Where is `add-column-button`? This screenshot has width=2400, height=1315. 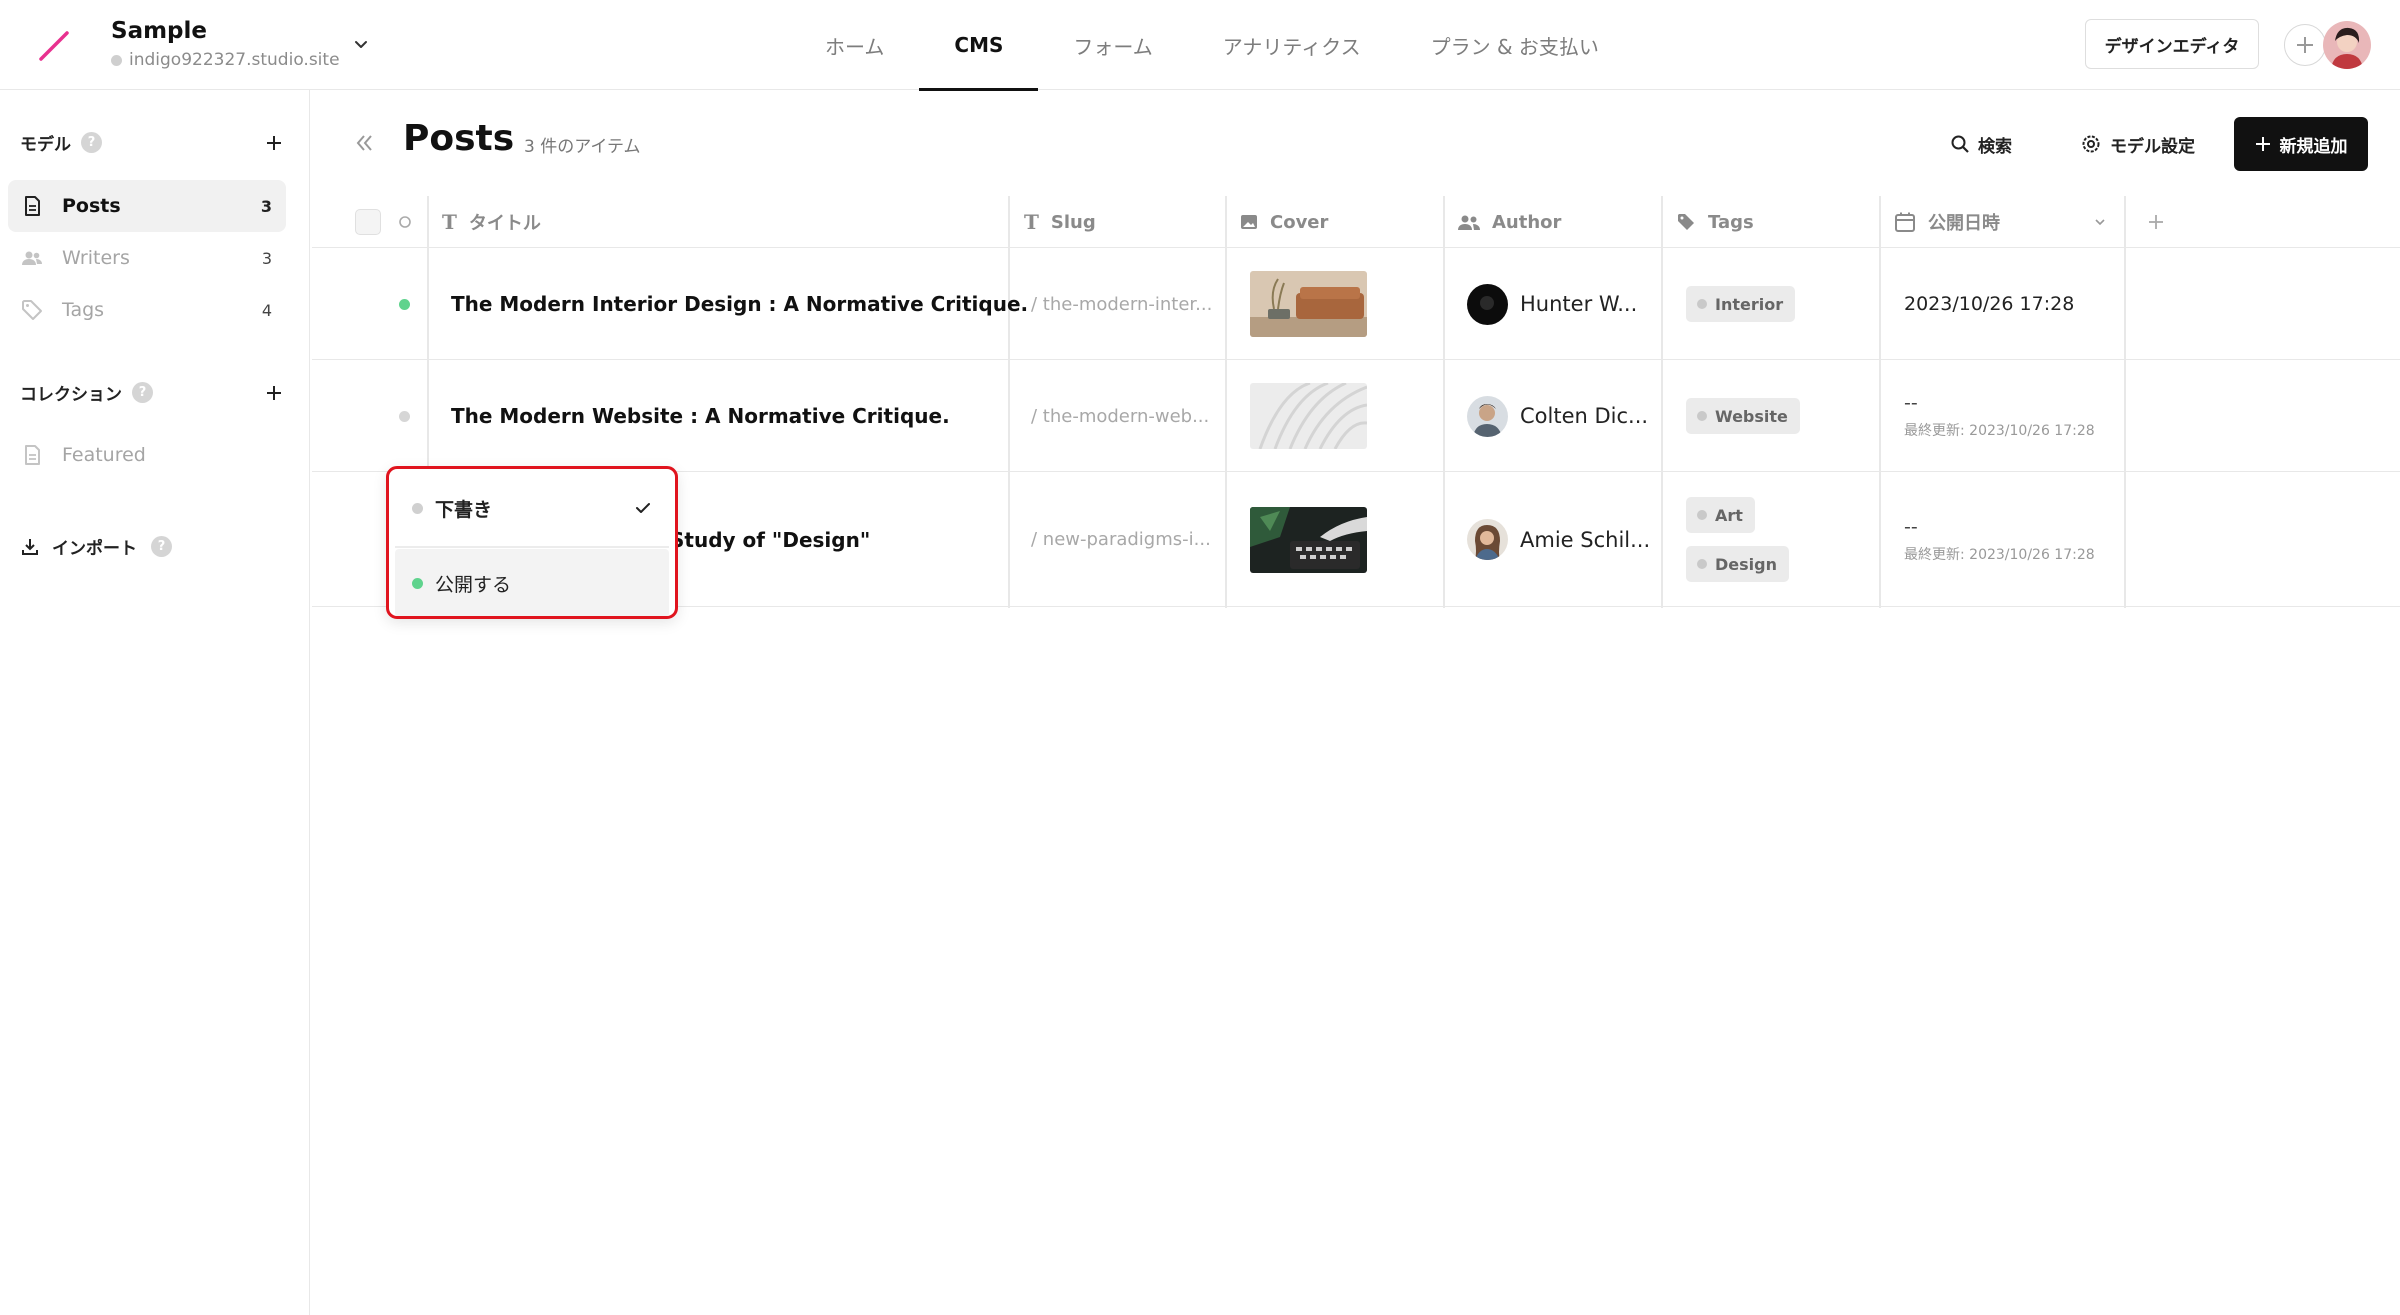
add-column-button is located at coordinates (2156, 222).